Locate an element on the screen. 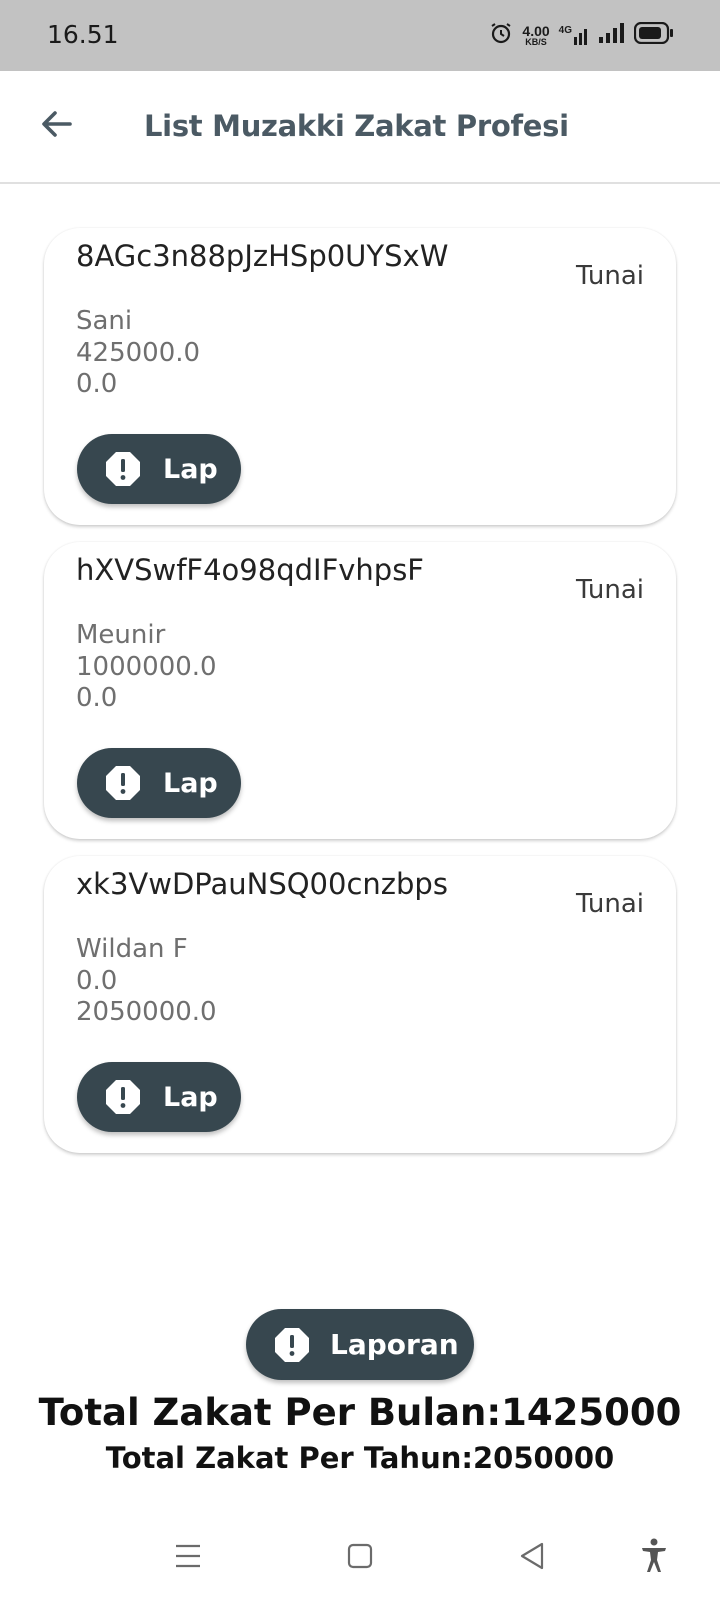 The image size is (720, 1600). home-square-icon is located at coordinates (360, 1558).